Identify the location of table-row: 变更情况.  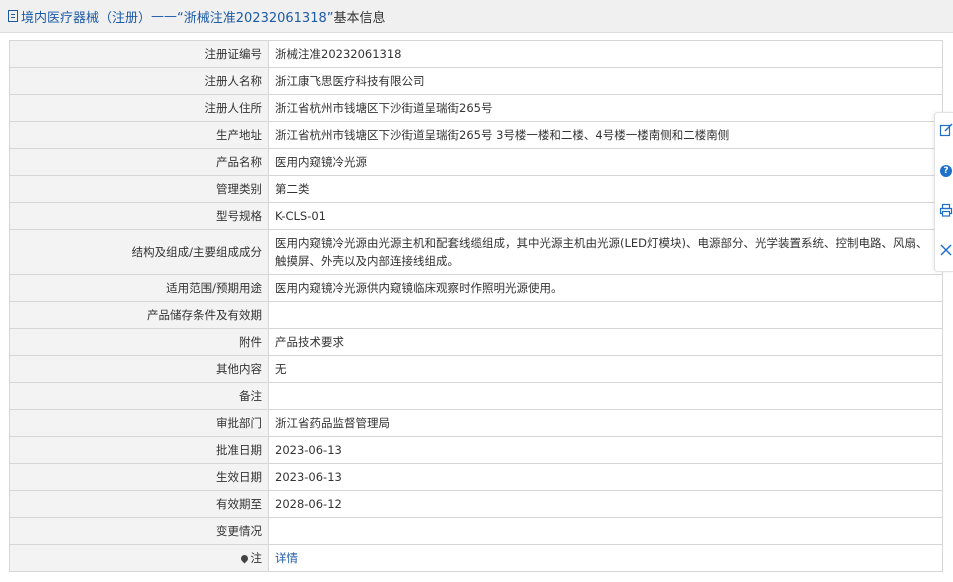
(476, 531).